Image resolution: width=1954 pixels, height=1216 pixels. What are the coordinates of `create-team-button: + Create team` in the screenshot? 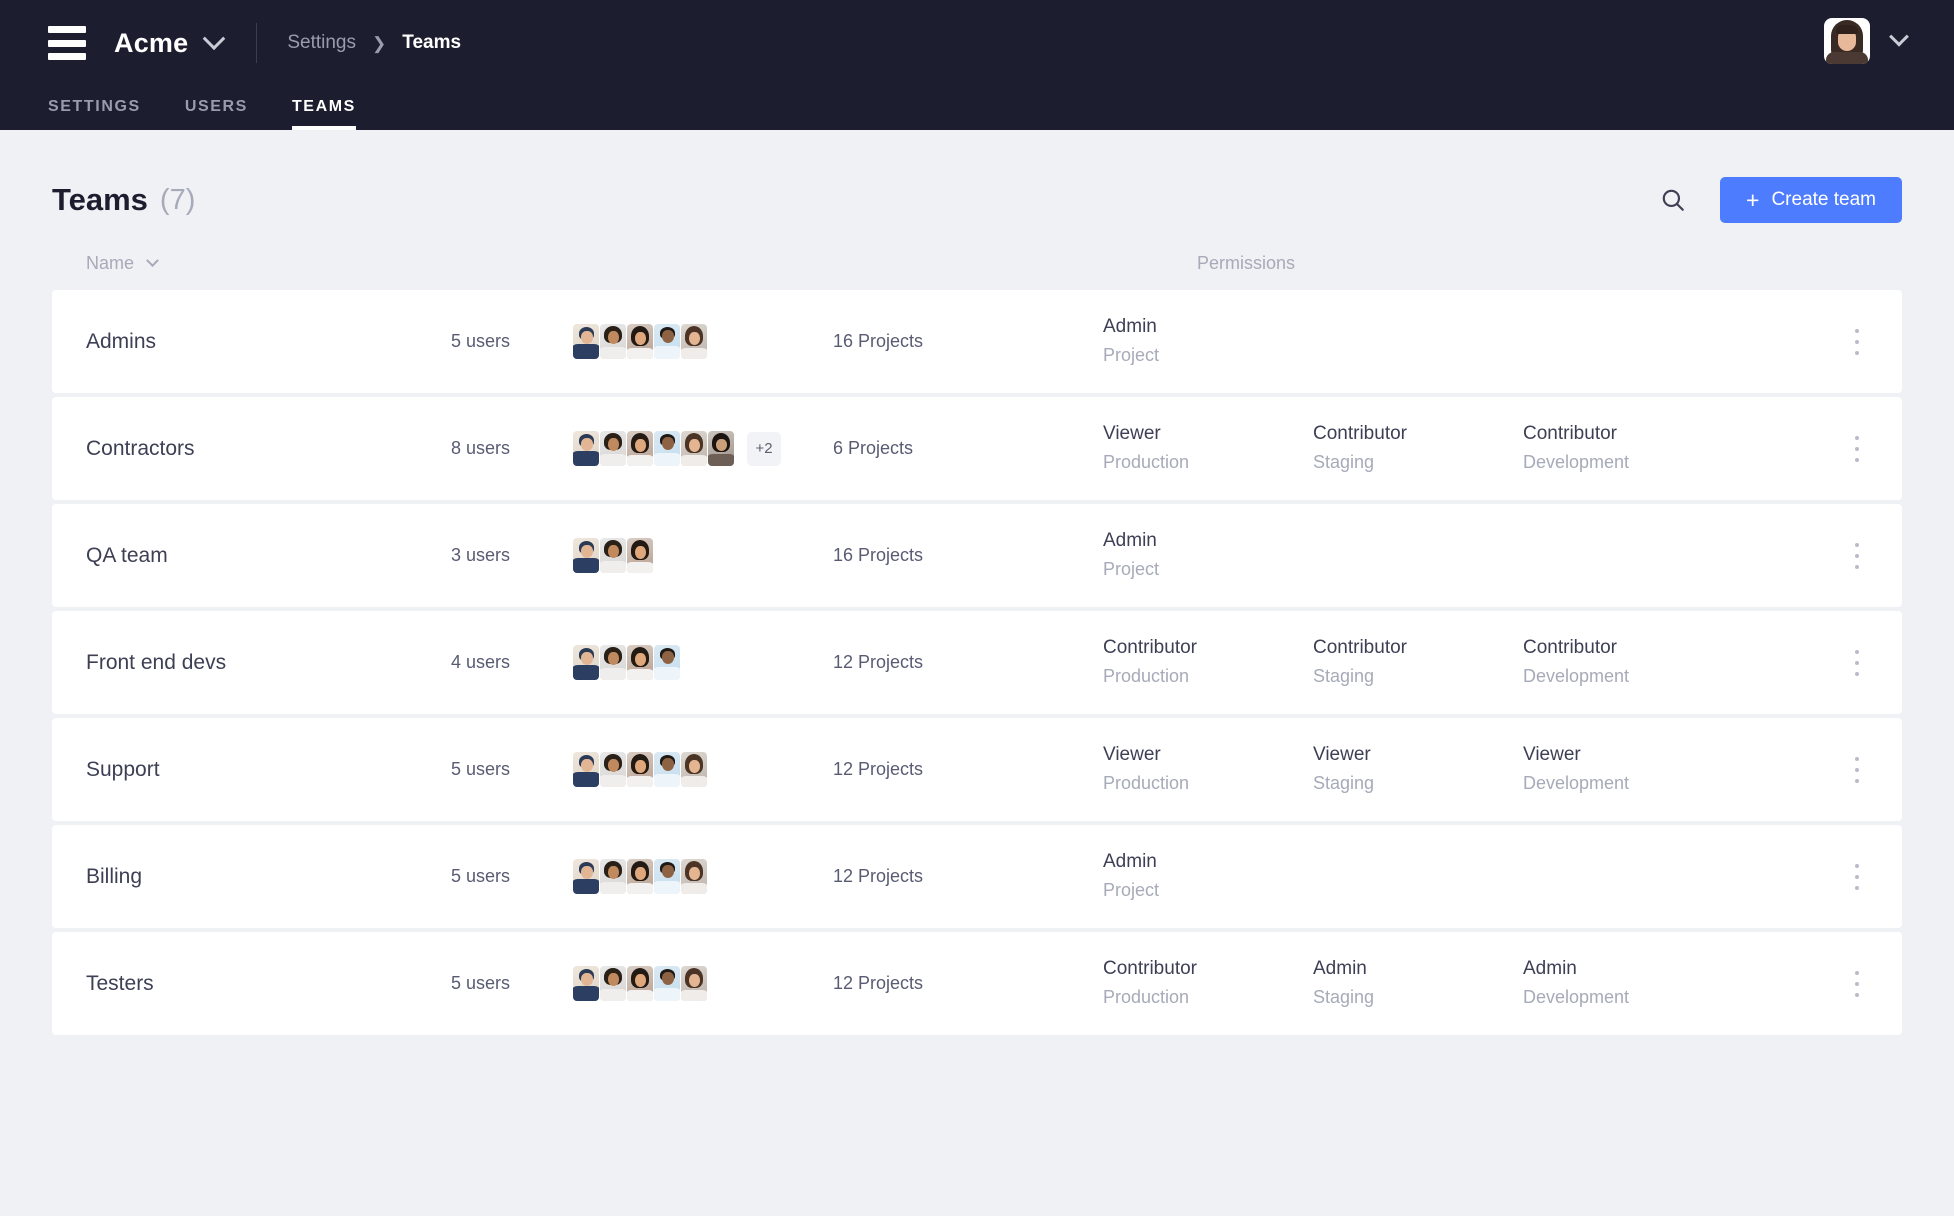 It's located at (1811, 200).